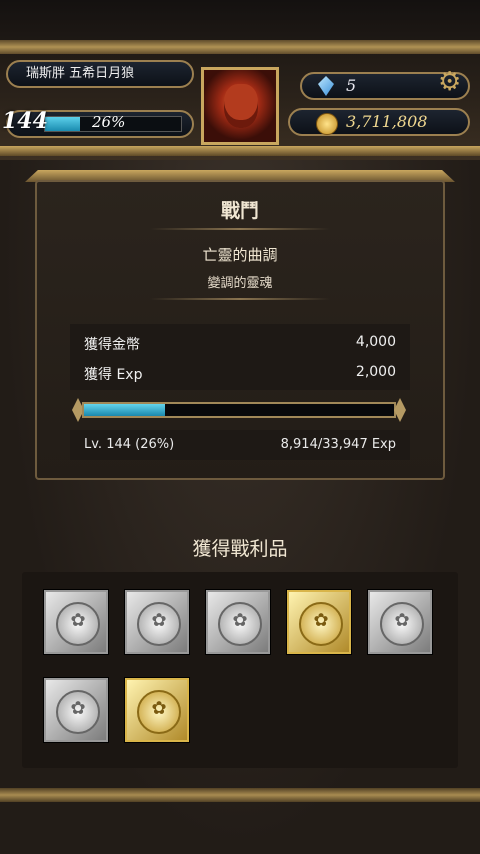  I want to click on exp-value: 2,000, so click(375, 372).